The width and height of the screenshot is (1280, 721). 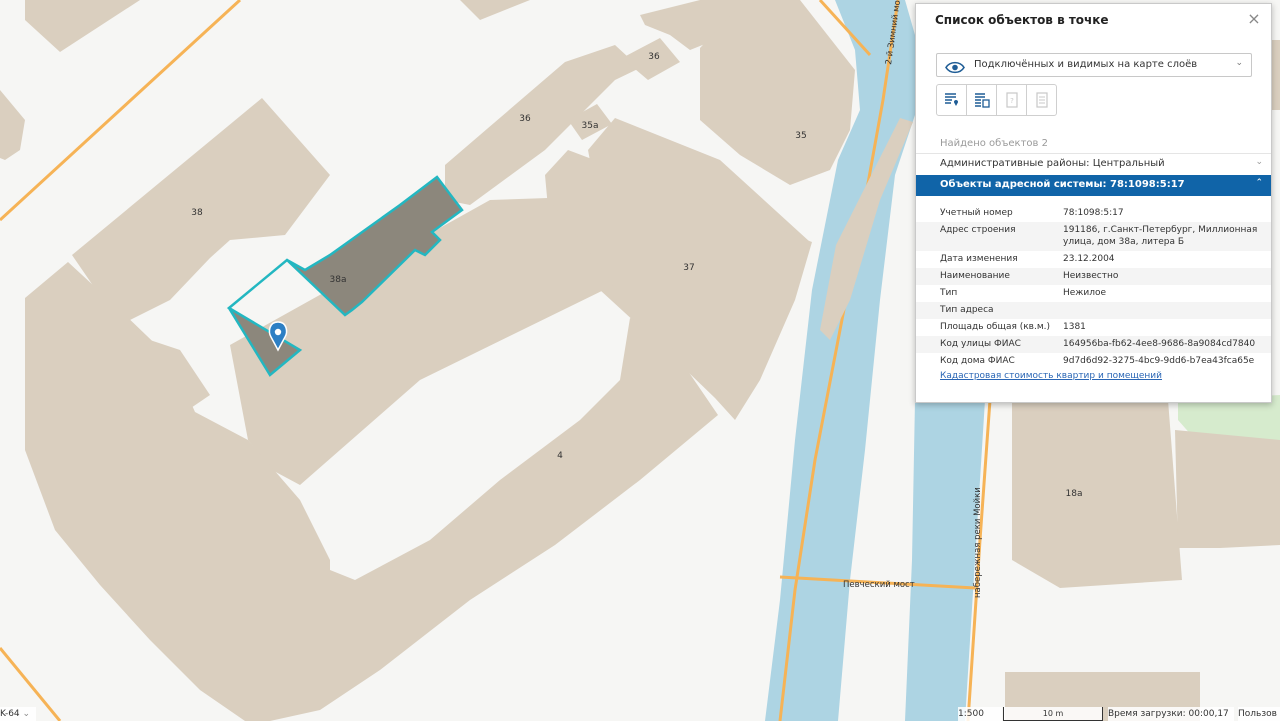 What do you see at coordinates (1085, 293) in the screenshot?
I see `attribute-value: Нежилое` at bounding box center [1085, 293].